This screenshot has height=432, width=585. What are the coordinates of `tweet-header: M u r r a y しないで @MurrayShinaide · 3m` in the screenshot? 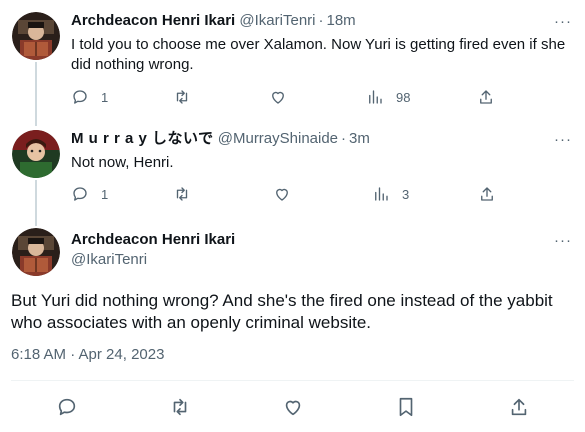 It's located at (220, 139).